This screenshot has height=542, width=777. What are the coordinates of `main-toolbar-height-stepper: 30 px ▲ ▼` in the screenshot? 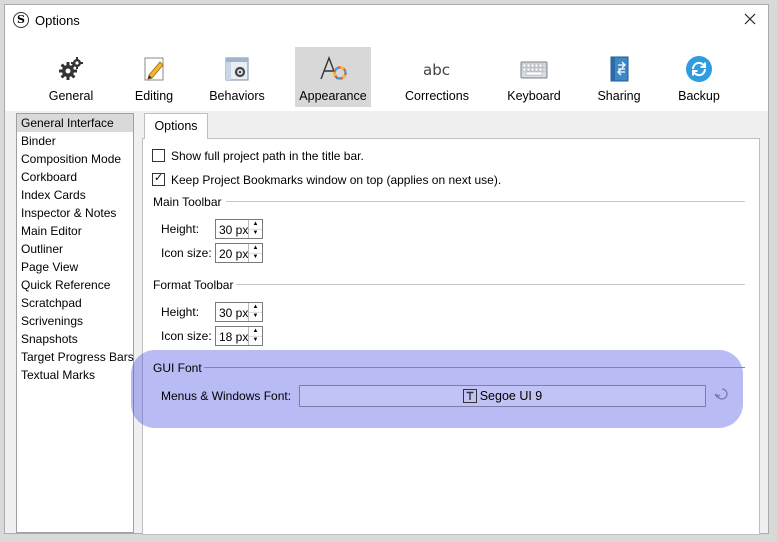 It's located at (239, 229).